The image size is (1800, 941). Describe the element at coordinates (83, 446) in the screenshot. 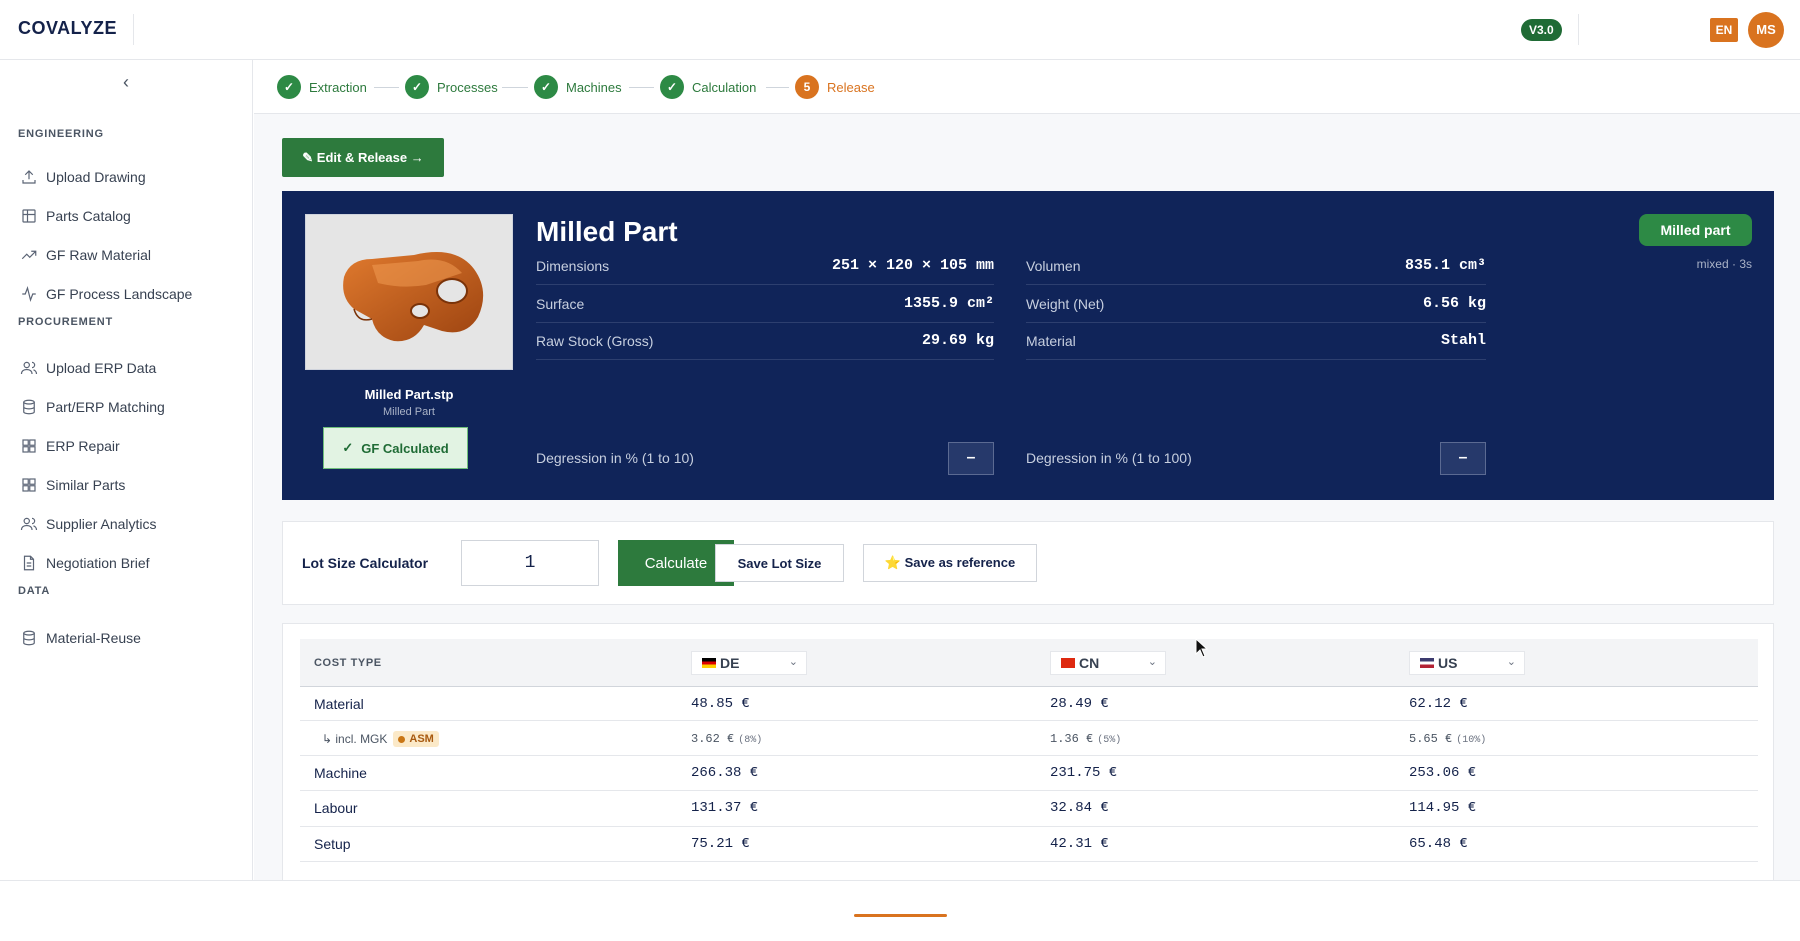

I see `sidebar-item-label: ERP Repair` at that location.